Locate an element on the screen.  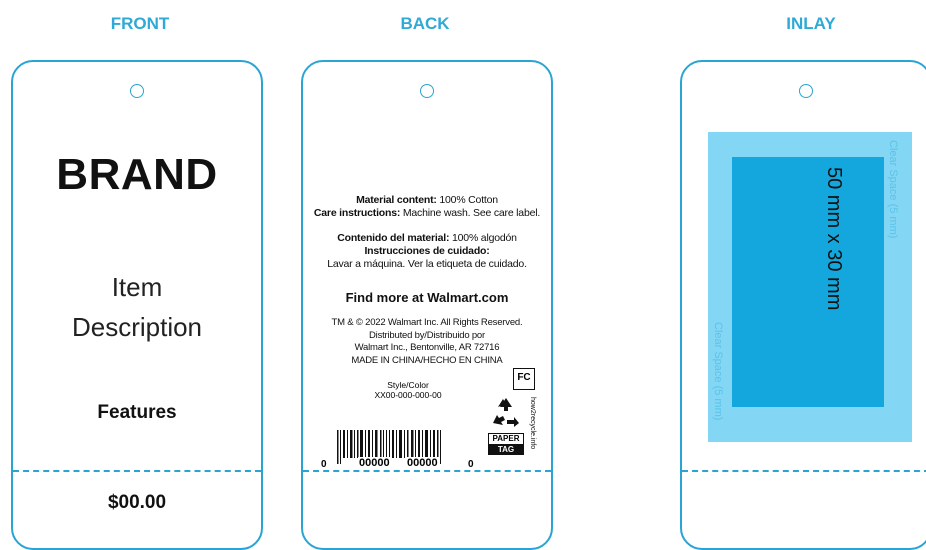
find-more-text: Find more at Walmart.com is located at coordinates (427, 297).